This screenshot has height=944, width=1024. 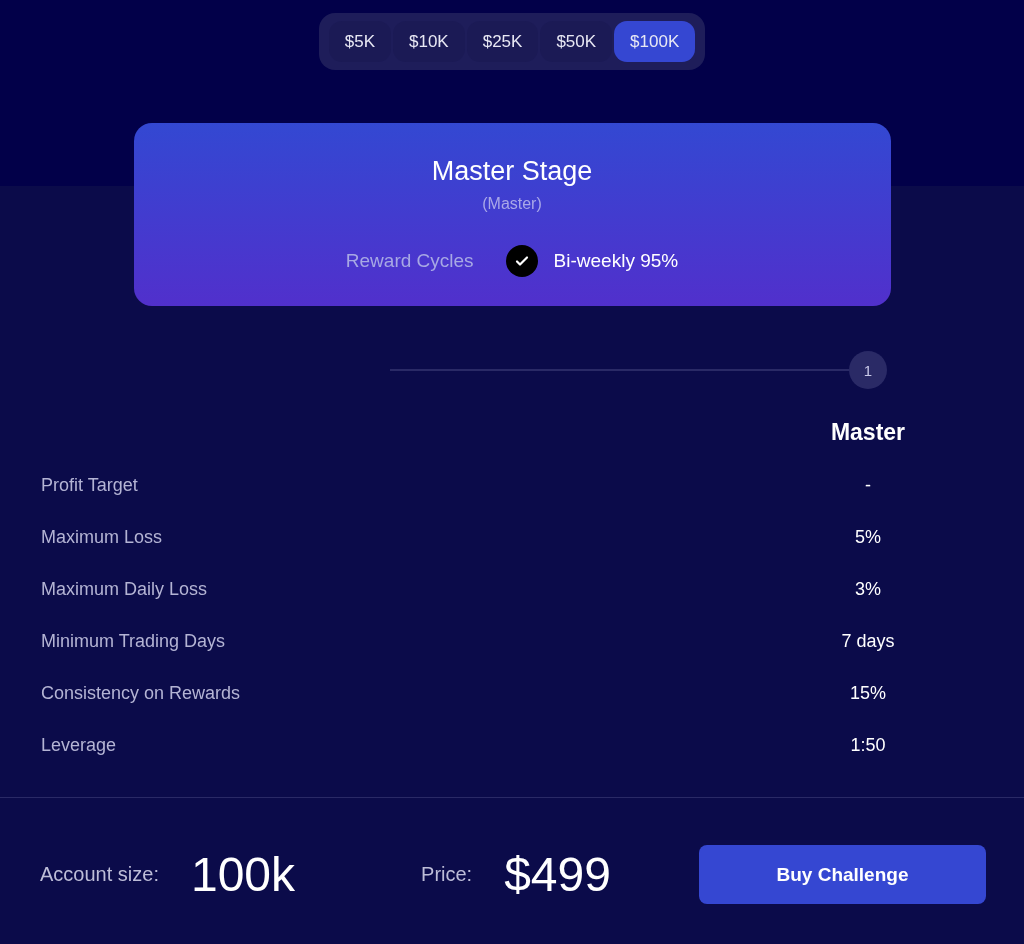 I want to click on reward-label: Reward Cycles, so click(x=409, y=261).